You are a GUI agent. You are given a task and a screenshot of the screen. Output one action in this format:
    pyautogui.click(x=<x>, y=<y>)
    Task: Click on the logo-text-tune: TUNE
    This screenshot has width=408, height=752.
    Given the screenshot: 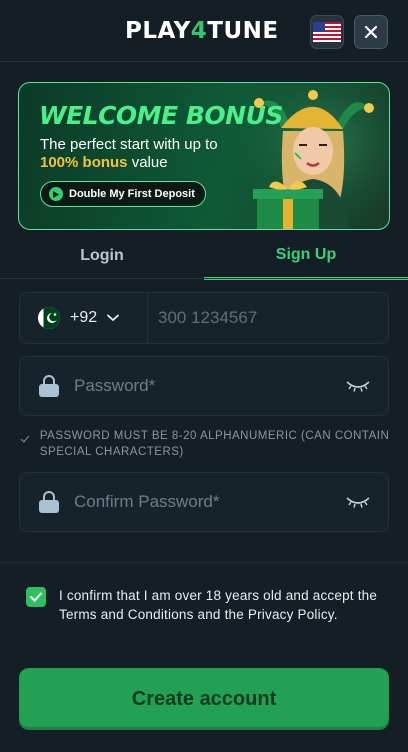 What is the action you would take?
    pyautogui.click(x=243, y=31)
    